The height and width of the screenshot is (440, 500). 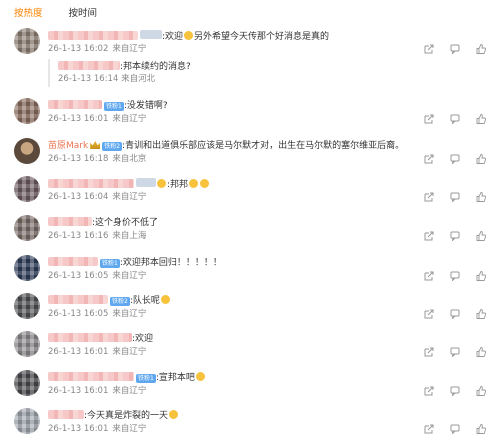 What do you see at coordinates (129, 236) in the screenshot?
I see `comment-location: 来自上海` at bounding box center [129, 236].